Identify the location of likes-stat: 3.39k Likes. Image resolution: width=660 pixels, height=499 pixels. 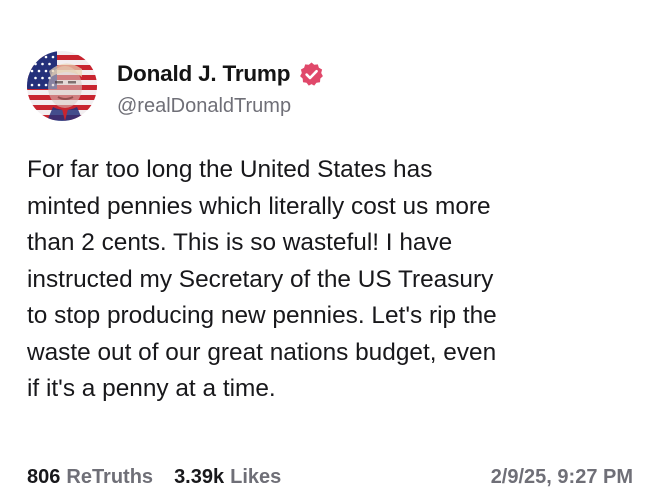
(227, 477).